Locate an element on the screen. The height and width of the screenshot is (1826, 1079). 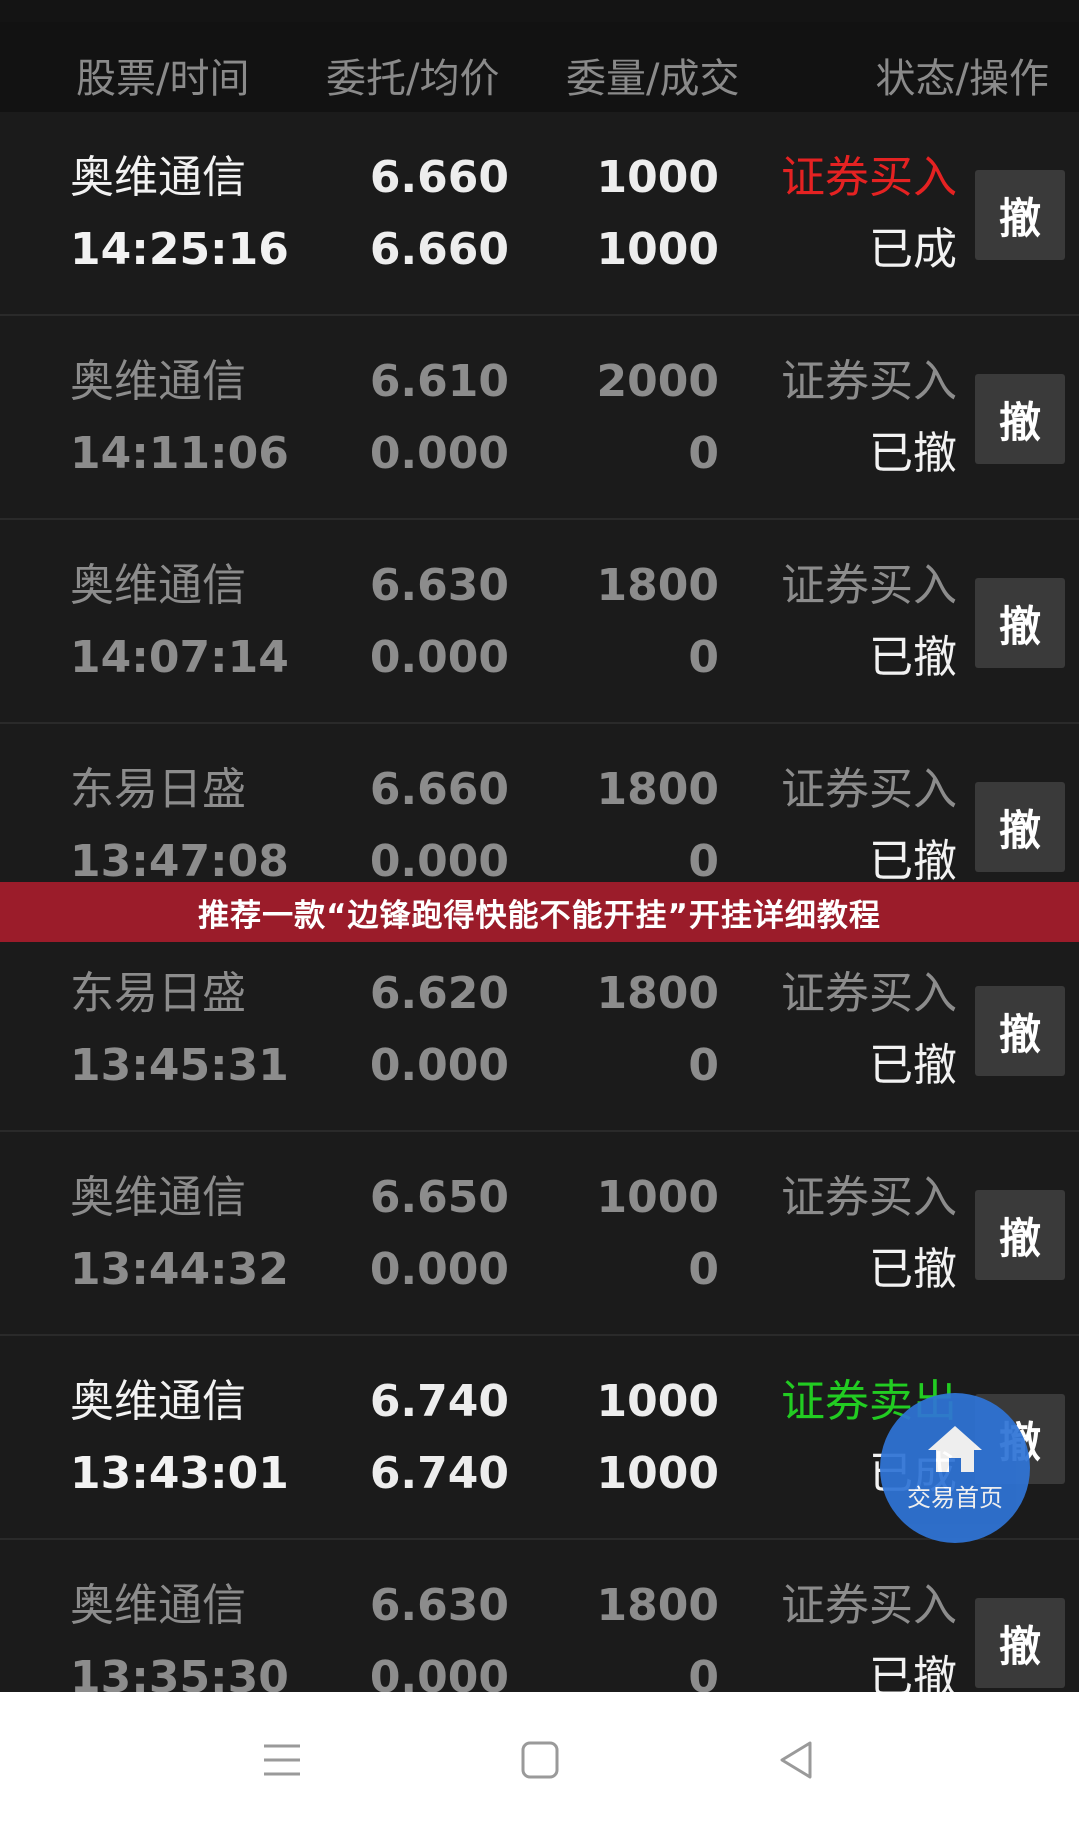
order-time: 13:45:31 is located at coordinates (179, 1065).